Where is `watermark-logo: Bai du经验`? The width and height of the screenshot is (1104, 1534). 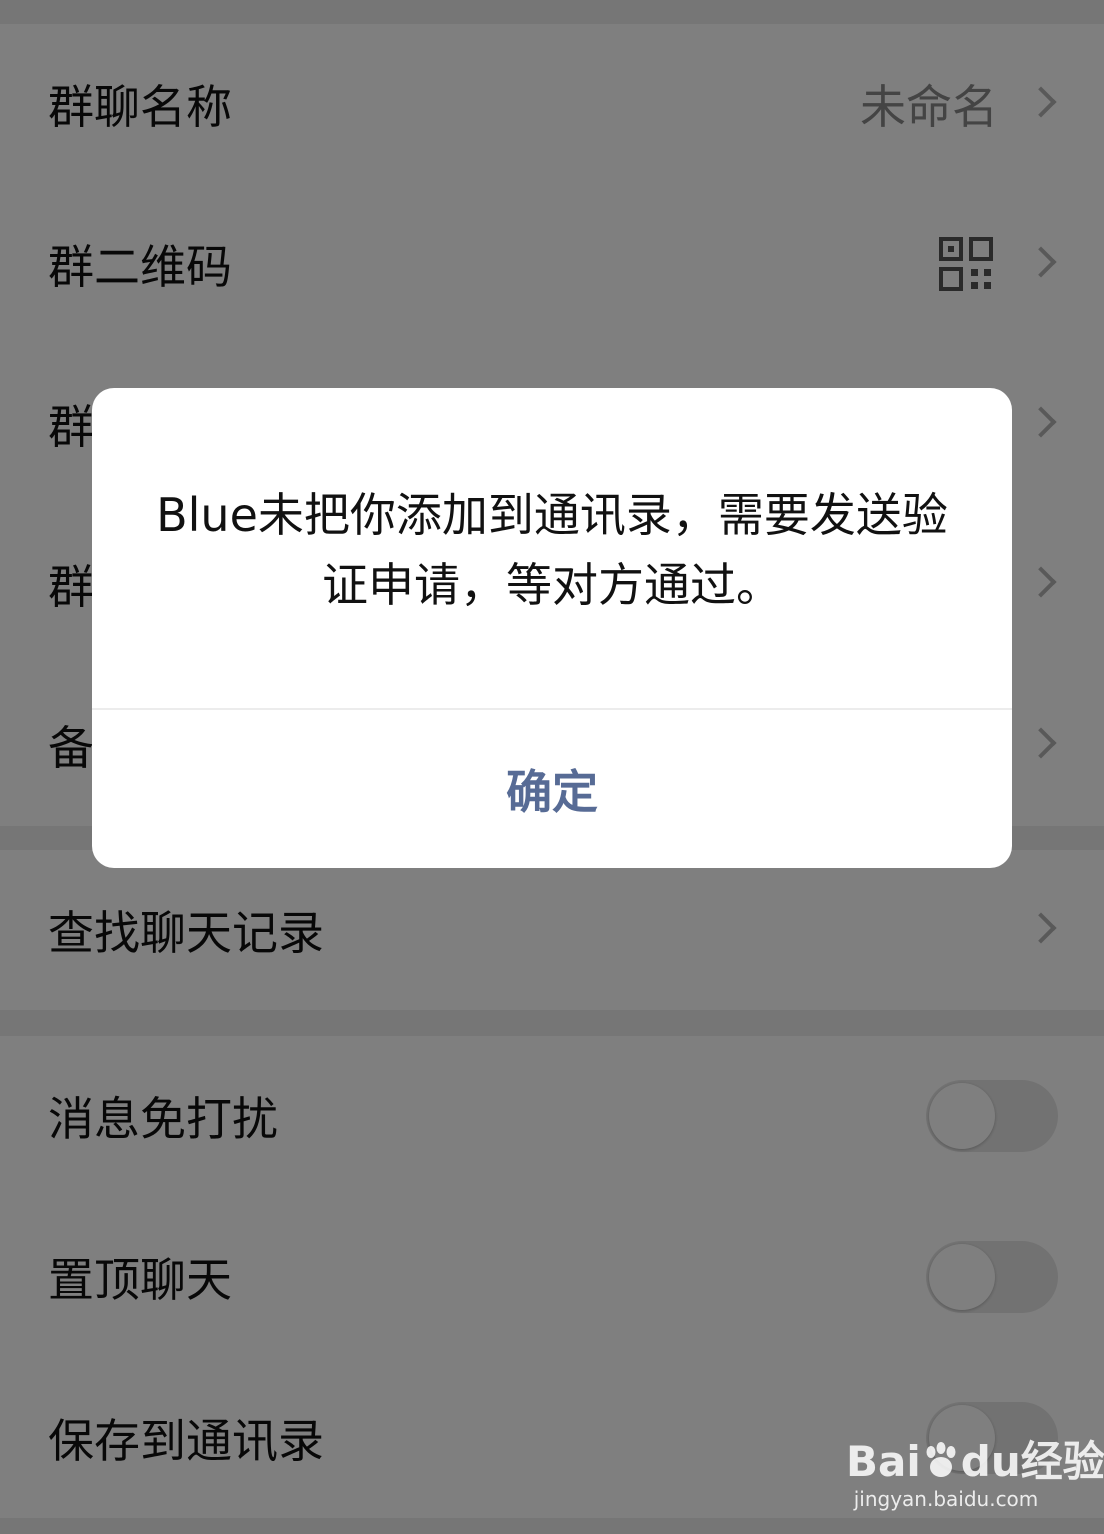 watermark-logo: Bai du经验 is located at coordinates (975, 1461).